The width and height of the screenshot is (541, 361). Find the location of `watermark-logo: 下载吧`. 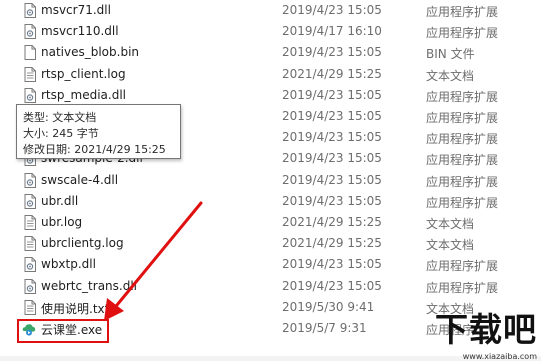

watermark-logo: 下载吧 is located at coordinates (486, 329).